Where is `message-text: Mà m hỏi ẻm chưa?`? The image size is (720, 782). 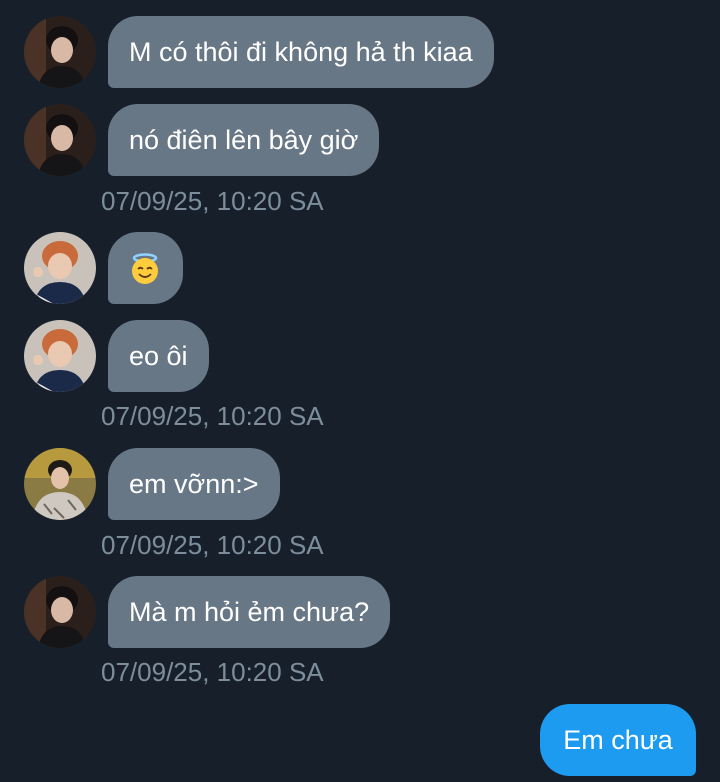
message-text: Mà m hỏi ẻm chưa? is located at coordinates (249, 612).